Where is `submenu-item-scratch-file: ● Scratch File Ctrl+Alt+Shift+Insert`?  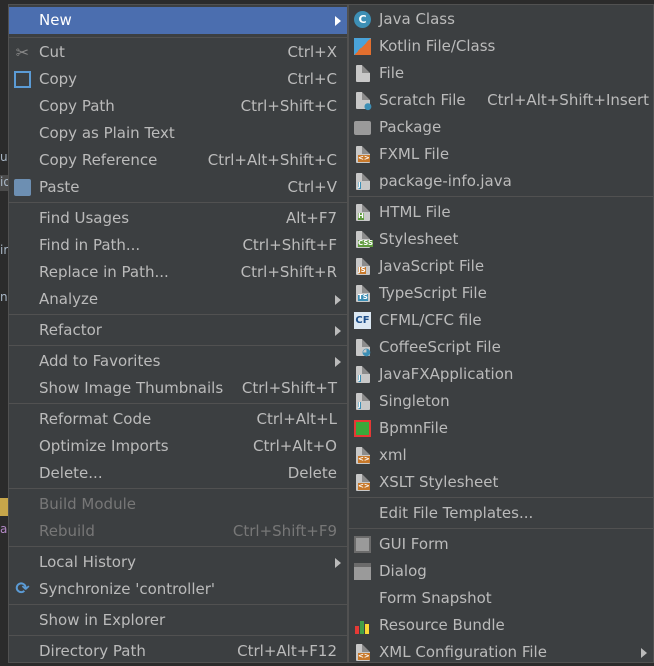
submenu-item-scratch-file: ● Scratch File Ctrl+Alt+Shift+Insert is located at coordinates (501, 100).